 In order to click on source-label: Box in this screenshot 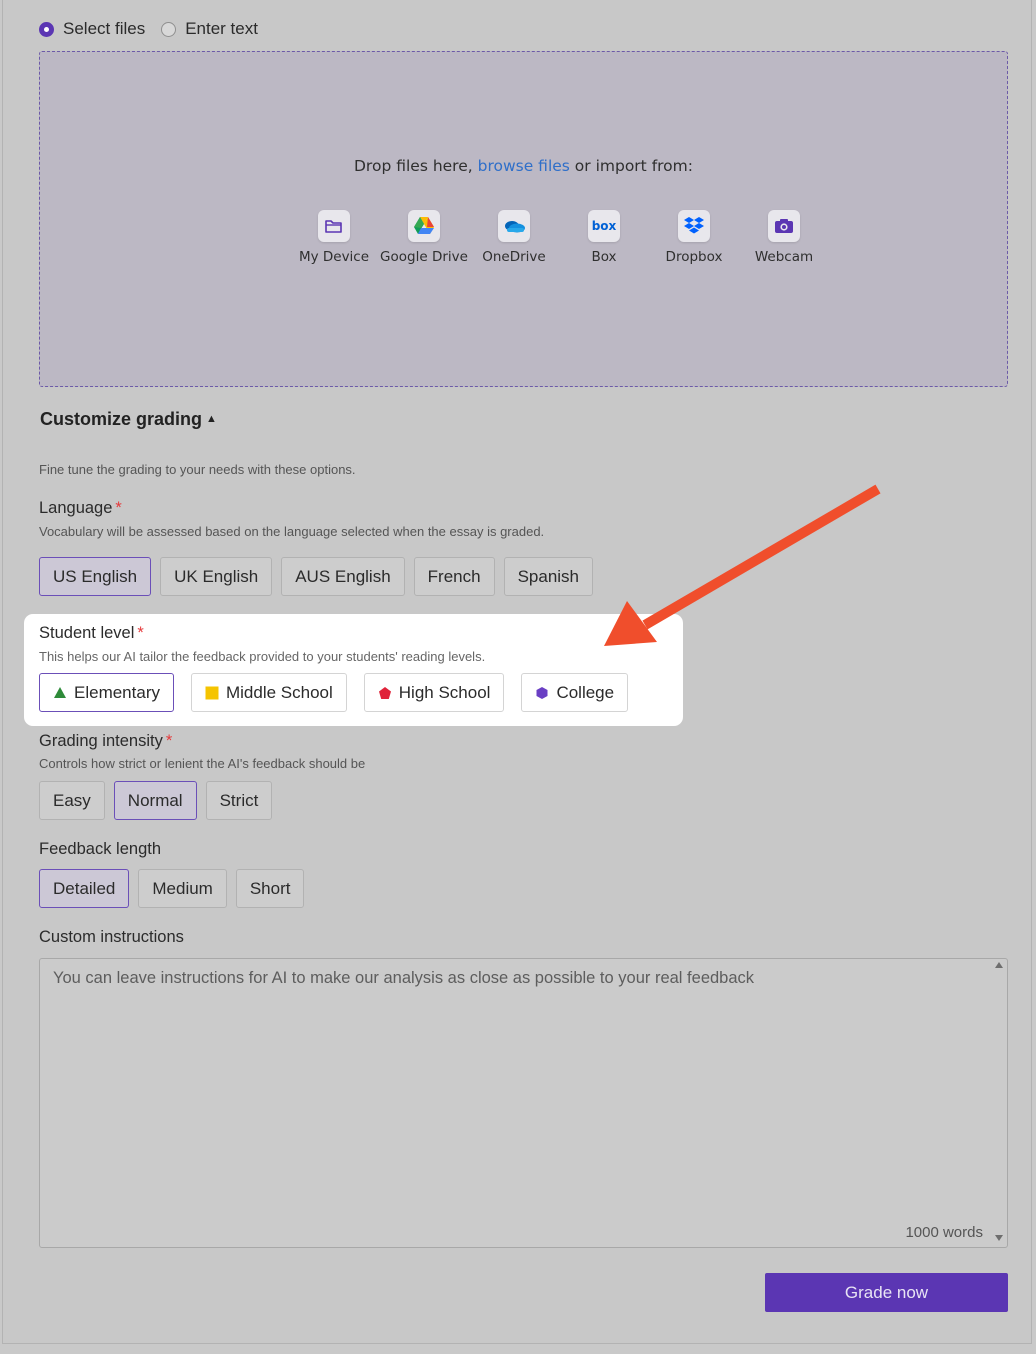, I will do `click(604, 257)`.